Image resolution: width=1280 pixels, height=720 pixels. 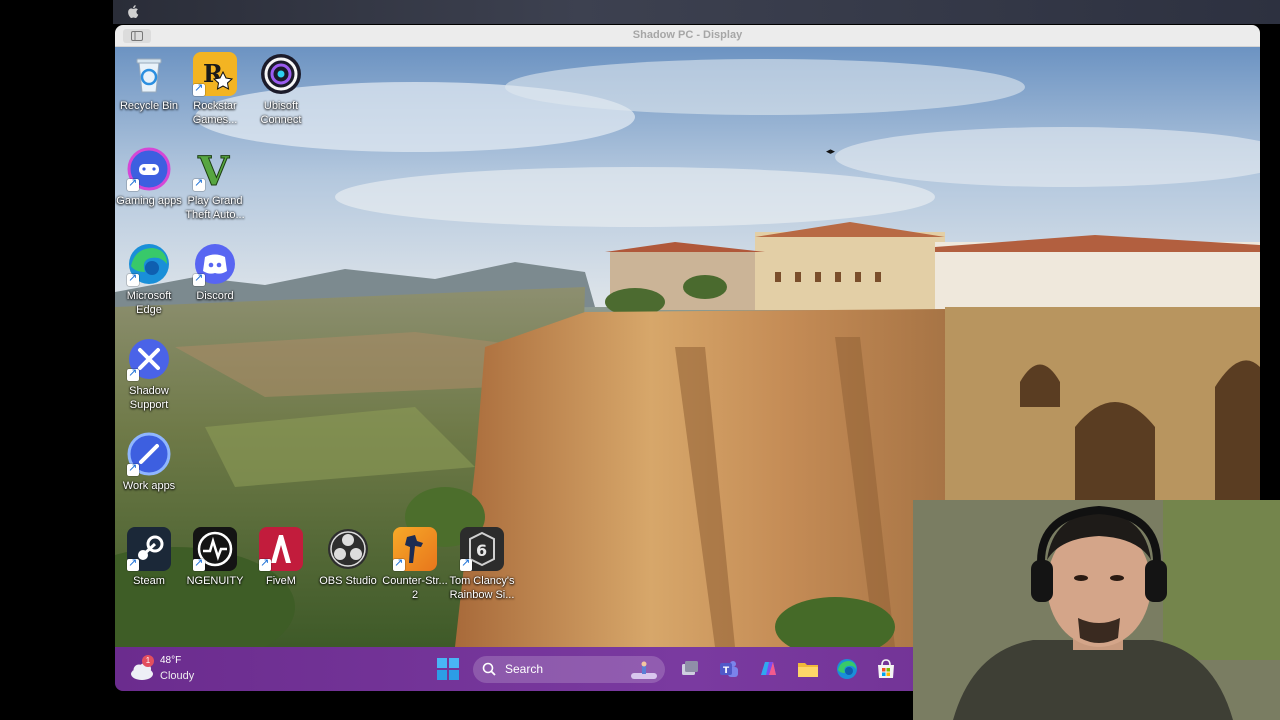 What do you see at coordinates (149, 74) in the screenshot?
I see `recycle-bin-icon` at bounding box center [149, 74].